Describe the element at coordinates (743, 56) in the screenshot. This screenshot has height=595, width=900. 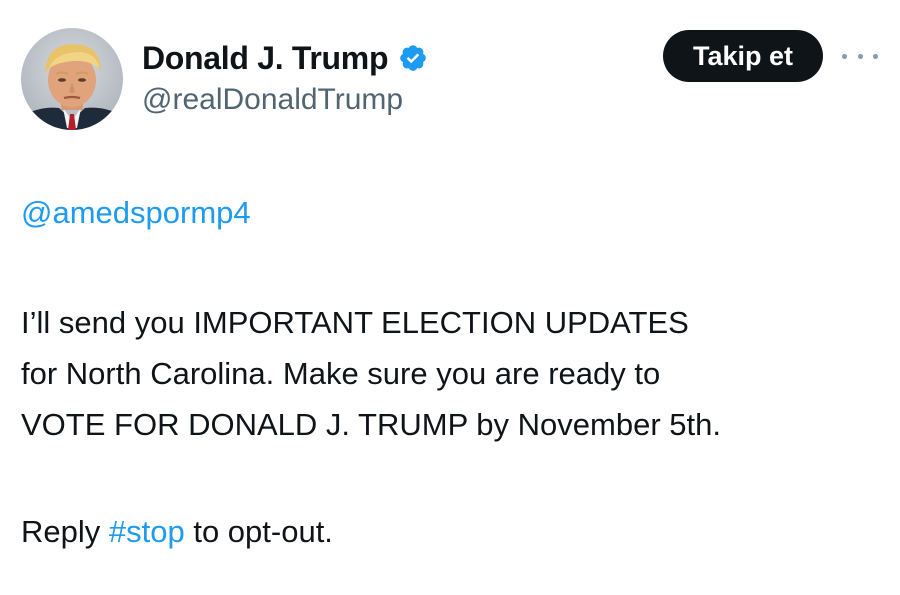
I see `follow-button: Takip et` at that location.